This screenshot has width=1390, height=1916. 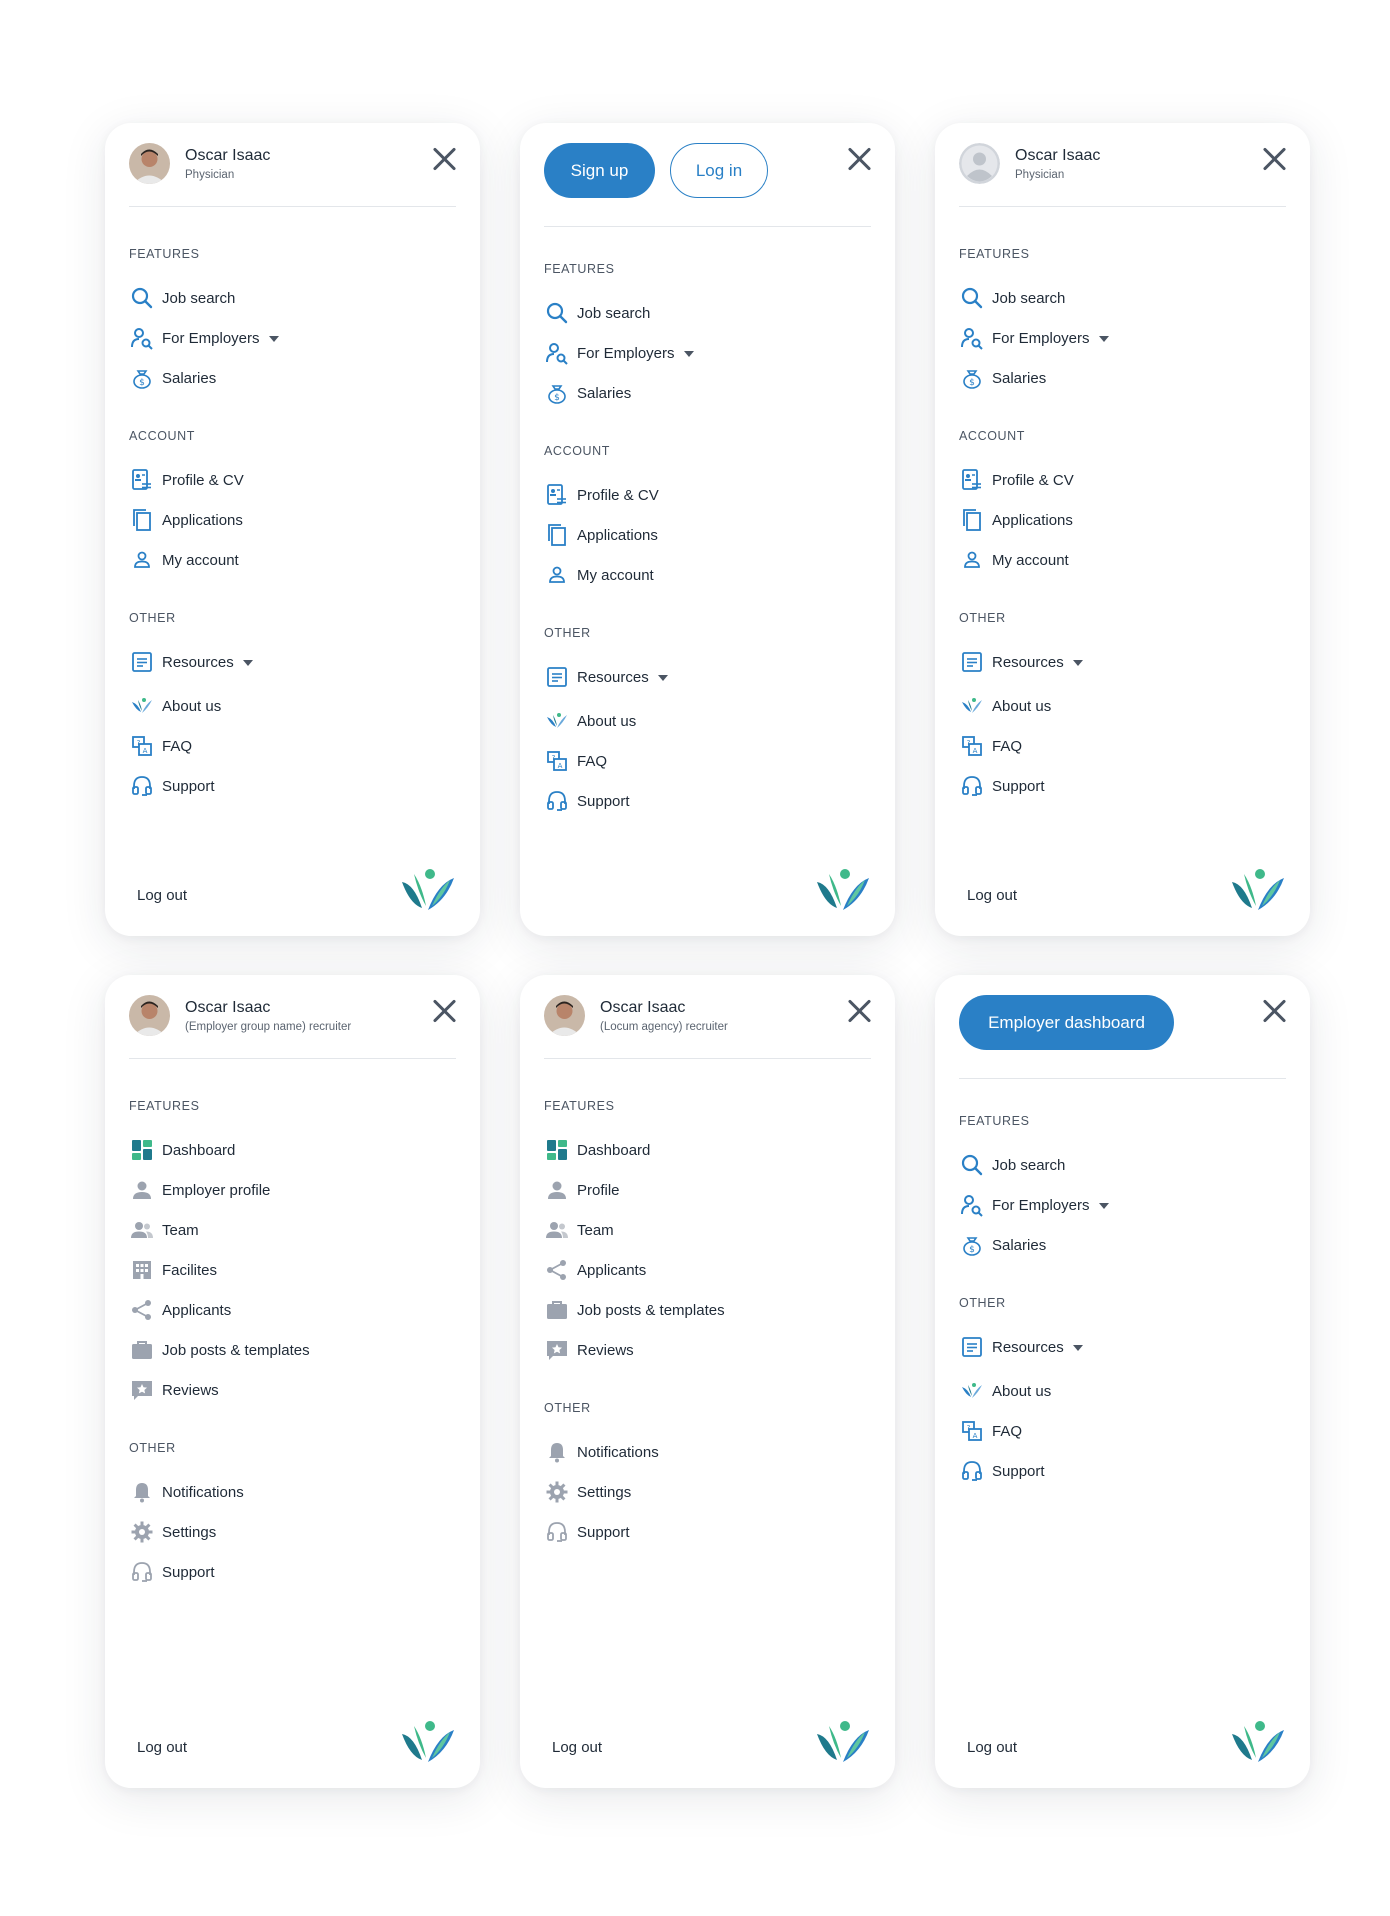 I want to click on menu-item-label: Dashboard, so click(x=614, y=1150).